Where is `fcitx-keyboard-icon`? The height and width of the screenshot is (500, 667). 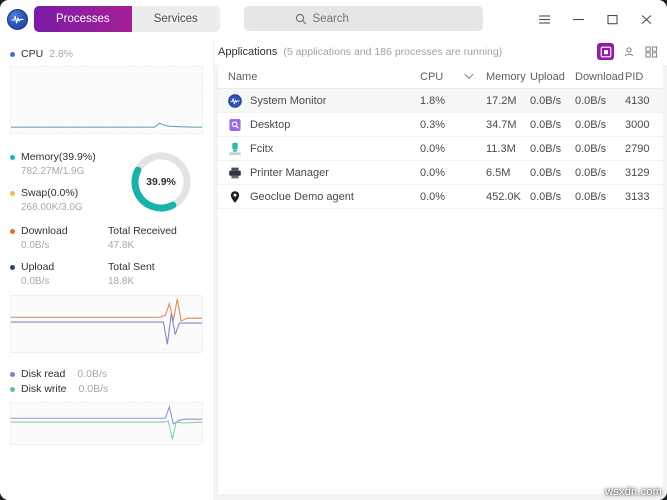
fcitx-keyboard-icon is located at coordinates (235, 148).